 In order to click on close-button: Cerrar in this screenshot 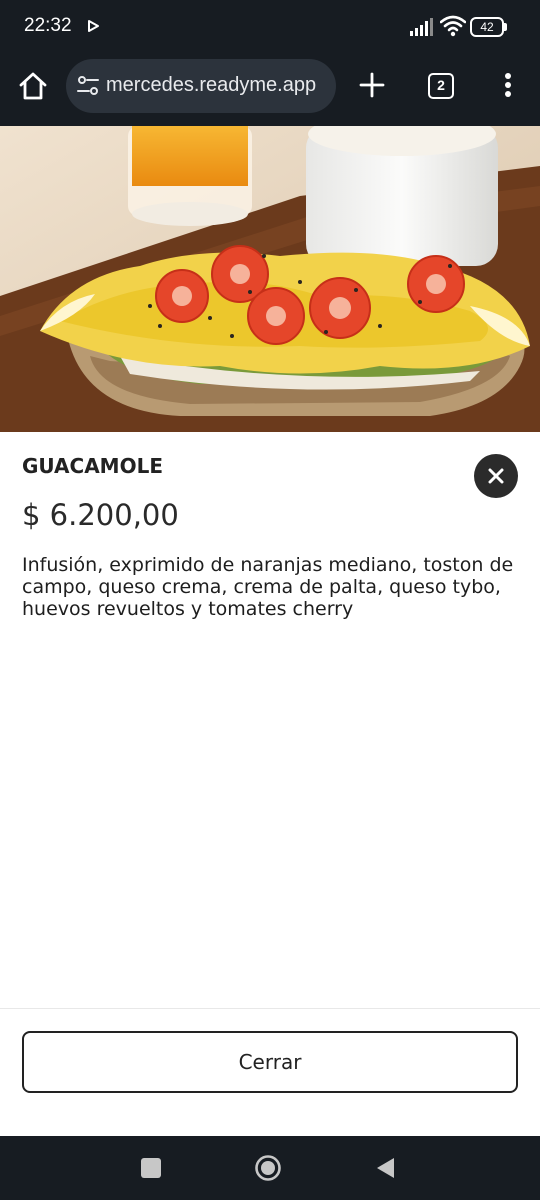, I will do `click(270, 1062)`.